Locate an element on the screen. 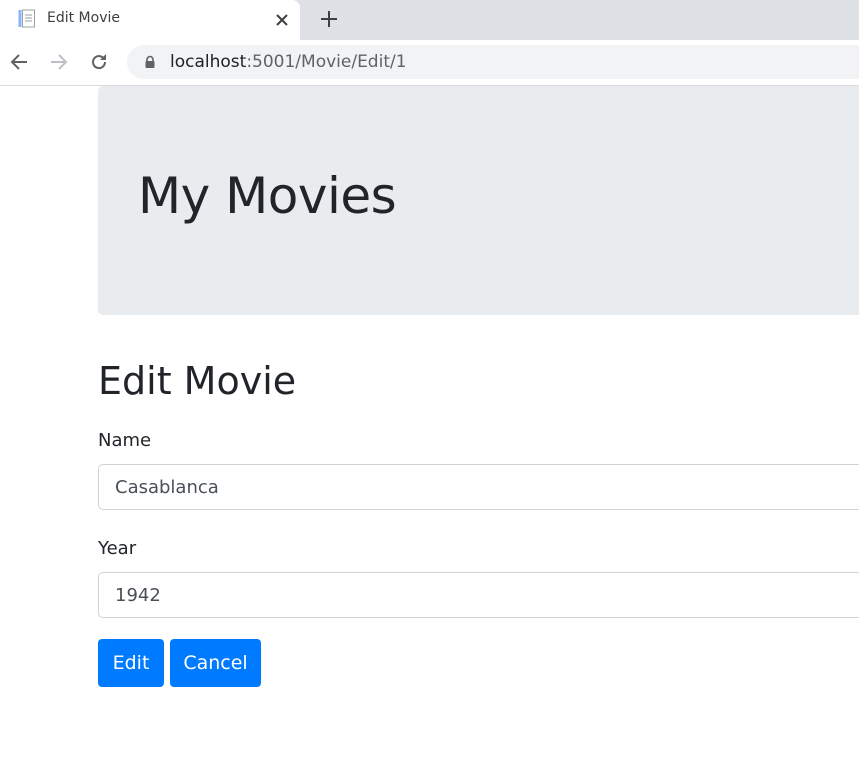 The image size is (859, 760). address-bar: localhost:5001/Movie/Edit/1 is located at coordinates (493, 62).